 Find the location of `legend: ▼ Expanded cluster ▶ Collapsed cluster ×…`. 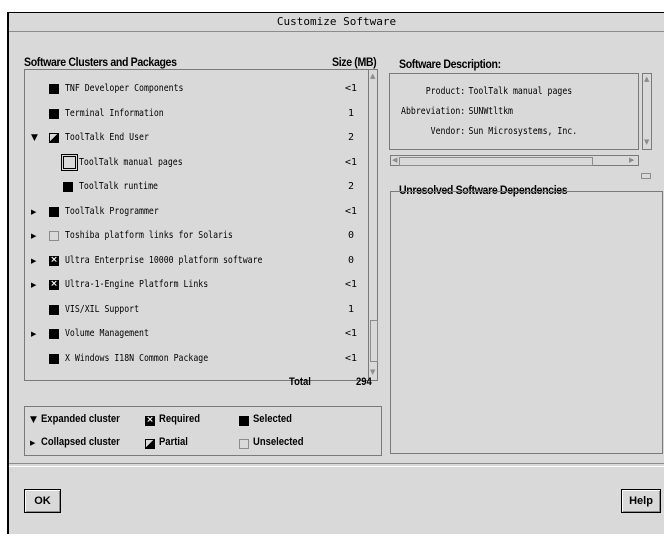

legend: ▼ Expanded cluster ▶ Collapsed cluster ×… is located at coordinates (203, 431).